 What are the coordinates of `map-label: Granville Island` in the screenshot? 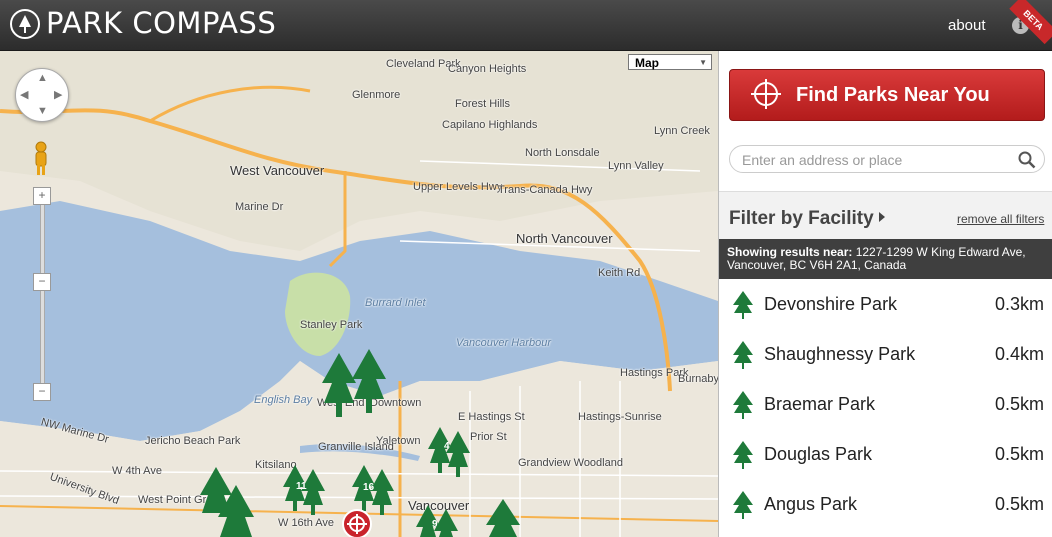 It's located at (356, 447).